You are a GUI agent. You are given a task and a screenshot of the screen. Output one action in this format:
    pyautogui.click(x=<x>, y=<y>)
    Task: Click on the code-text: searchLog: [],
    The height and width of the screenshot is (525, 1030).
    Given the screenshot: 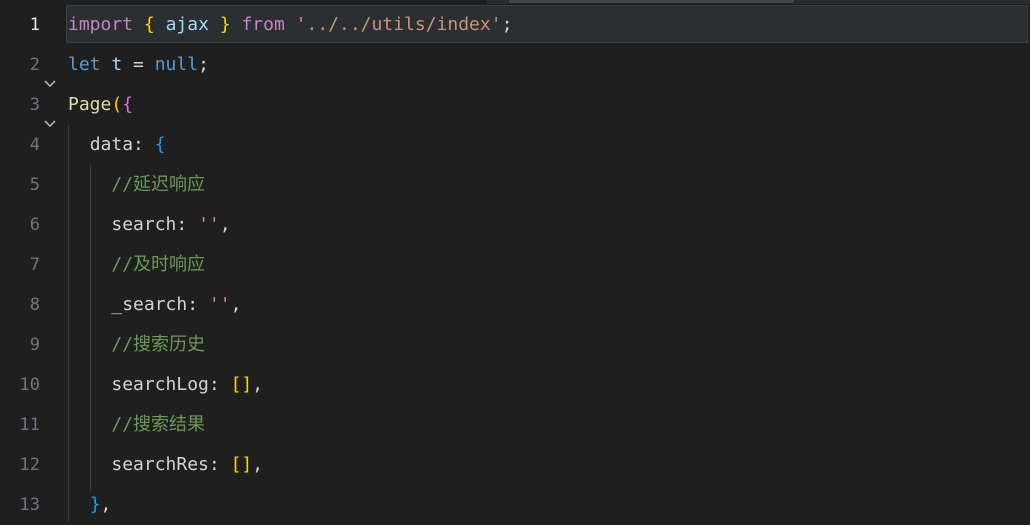 What is the action you would take?
    pyautogui.click(x=165, y=385)
    